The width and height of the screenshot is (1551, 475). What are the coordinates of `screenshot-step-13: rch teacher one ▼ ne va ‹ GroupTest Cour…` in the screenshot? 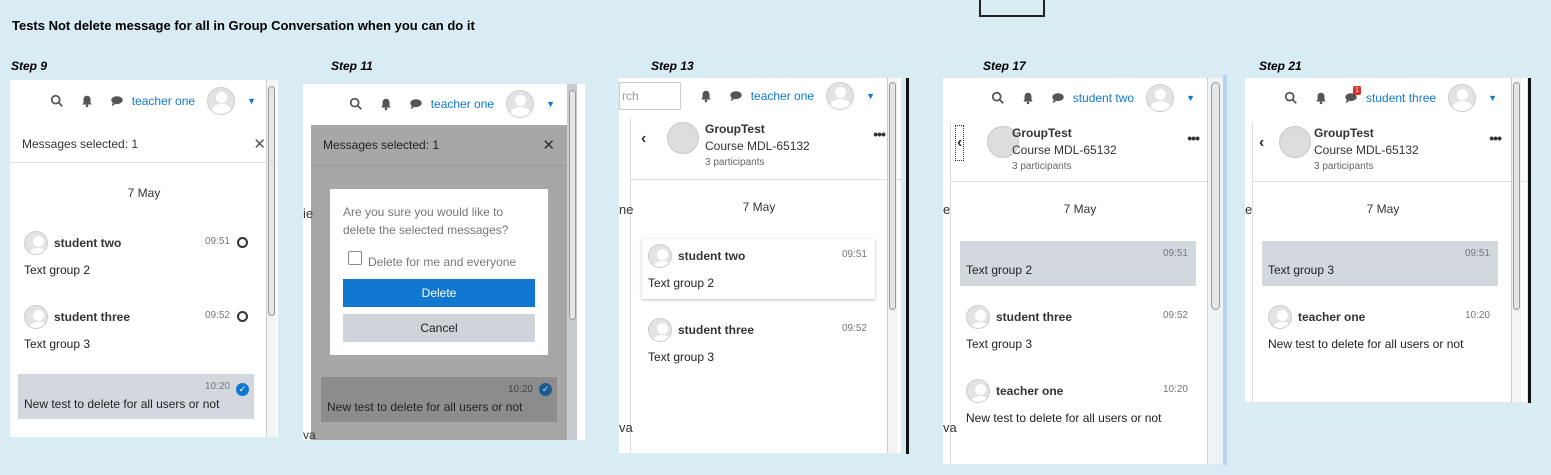 It's located at (760, 265).